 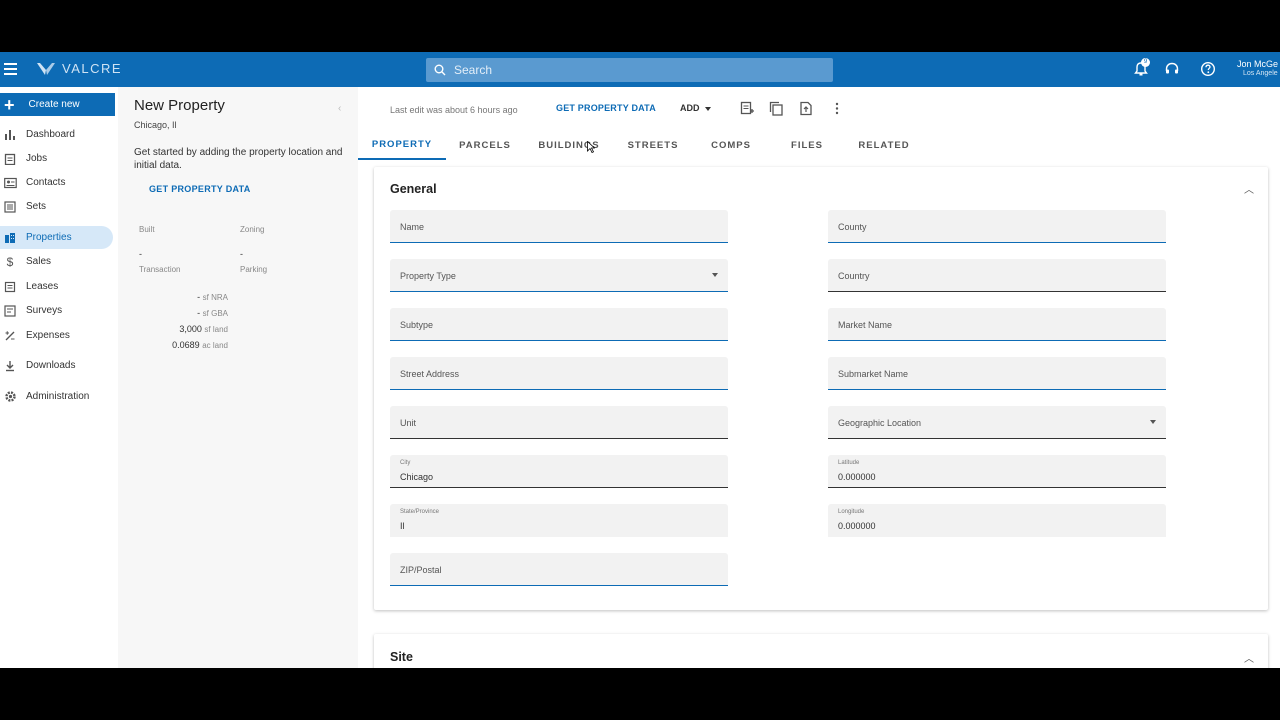 I want to click on page-title: New Property, so click(x=179, y=105).